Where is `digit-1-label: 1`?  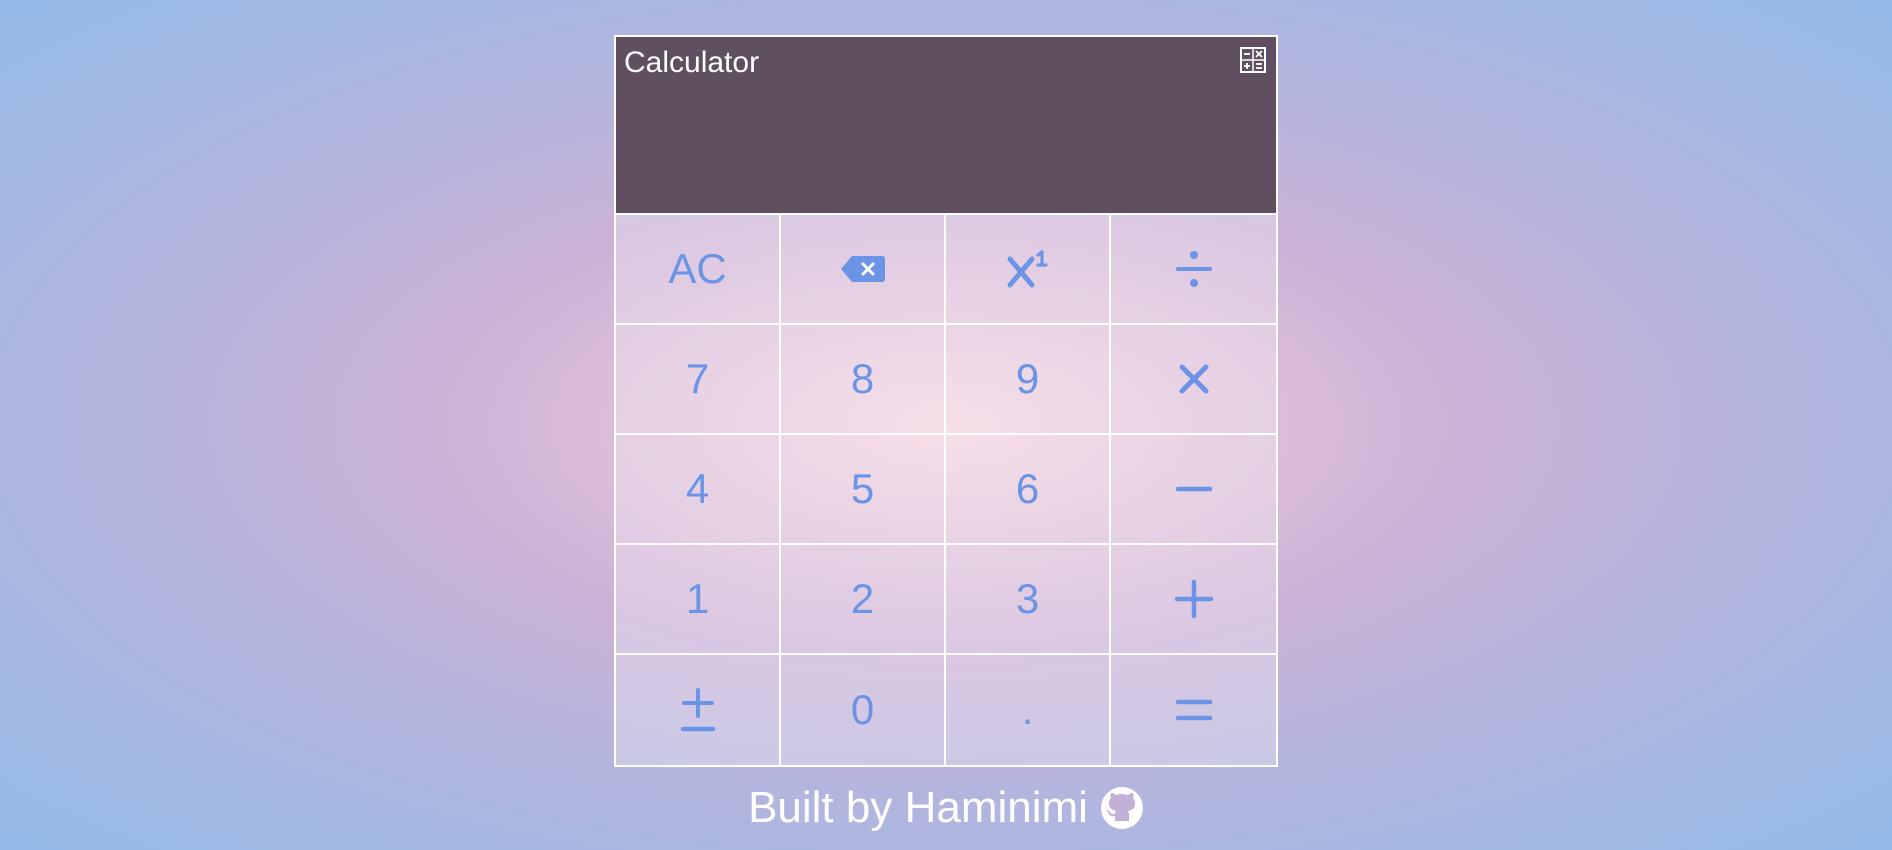
digit-1-label: 1 is located at coordinates (697, 598).